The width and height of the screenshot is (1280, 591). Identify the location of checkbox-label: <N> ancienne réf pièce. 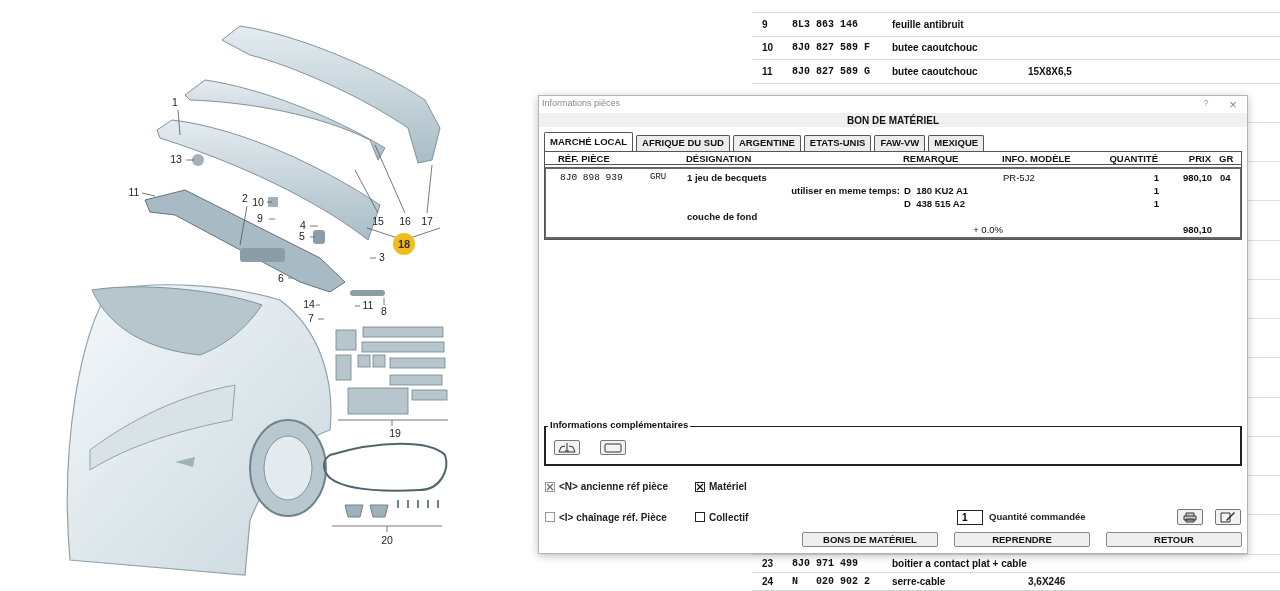
(613, 487).